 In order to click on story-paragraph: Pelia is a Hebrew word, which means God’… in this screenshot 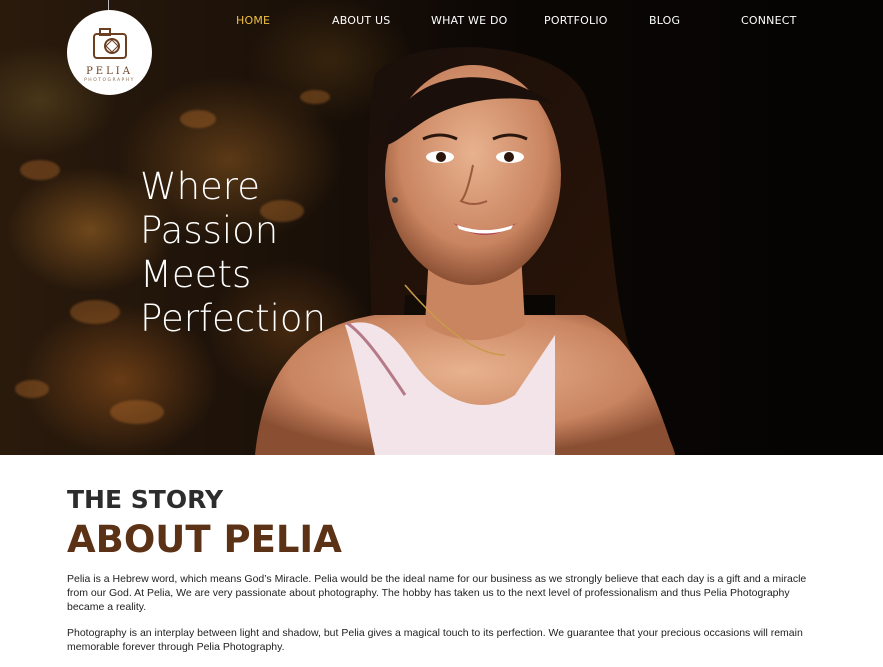, I will do `click(437, 593)`.